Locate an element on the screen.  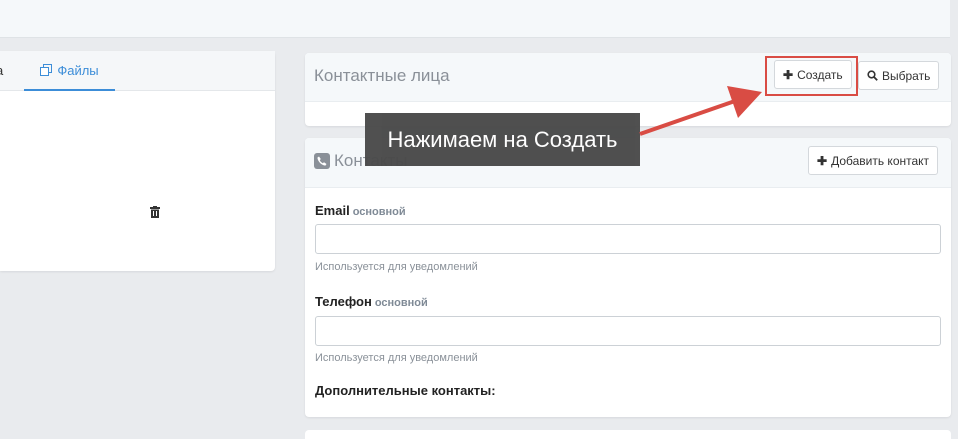
phone-label-text: Телефон is located at coordinates (343, 301).